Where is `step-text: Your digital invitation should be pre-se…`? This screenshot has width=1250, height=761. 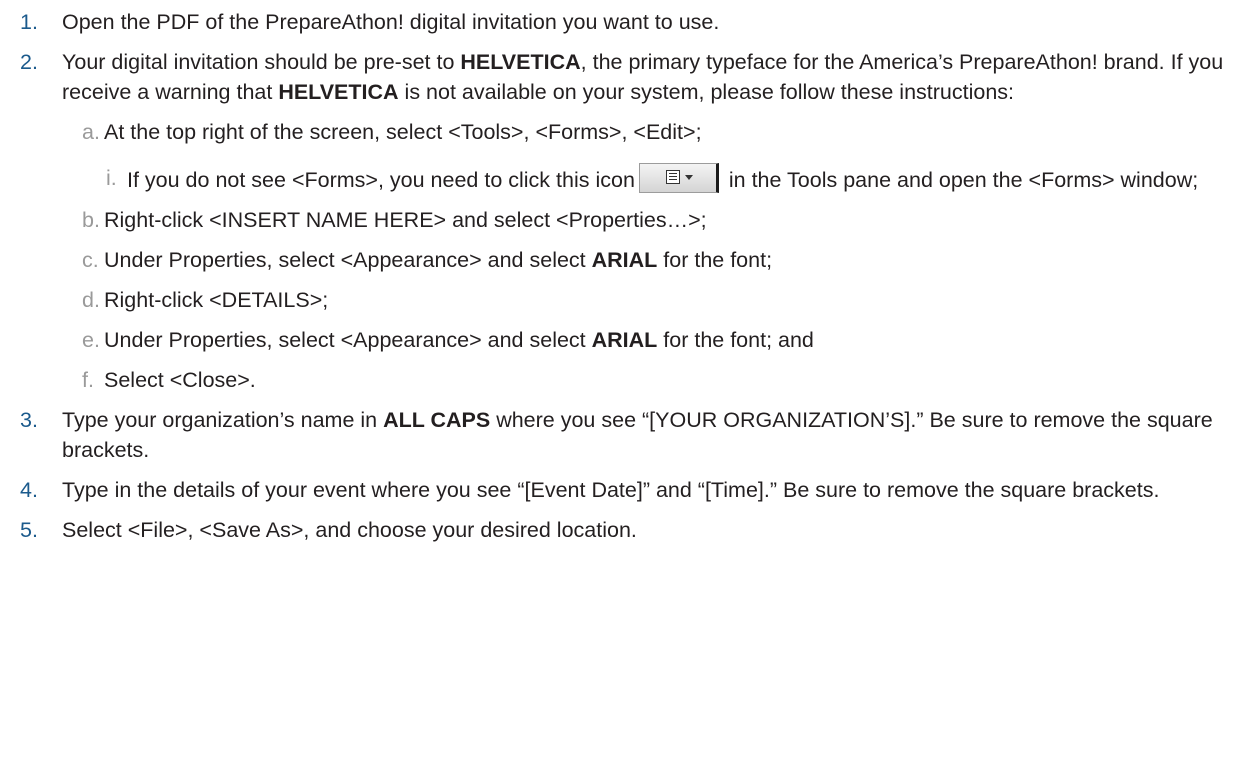
step-text: Your digital invitation should be pre-se… is located at coordinates (643, 77).